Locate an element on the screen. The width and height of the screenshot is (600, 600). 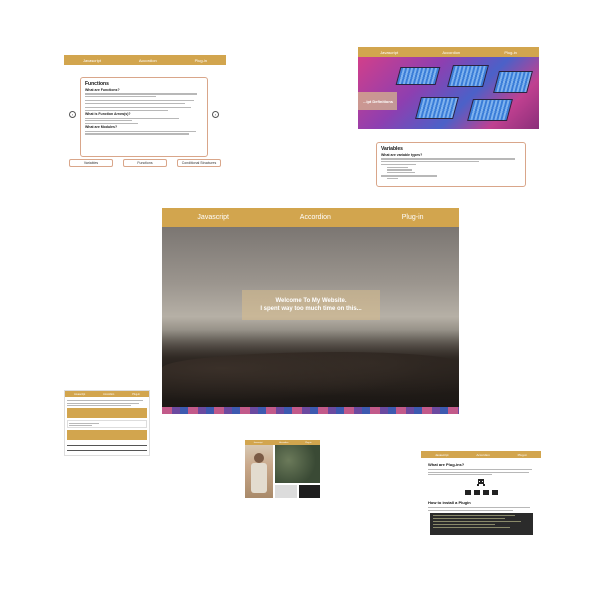
card-subtitle: What are variable types? is located at coordinates (402, 155).